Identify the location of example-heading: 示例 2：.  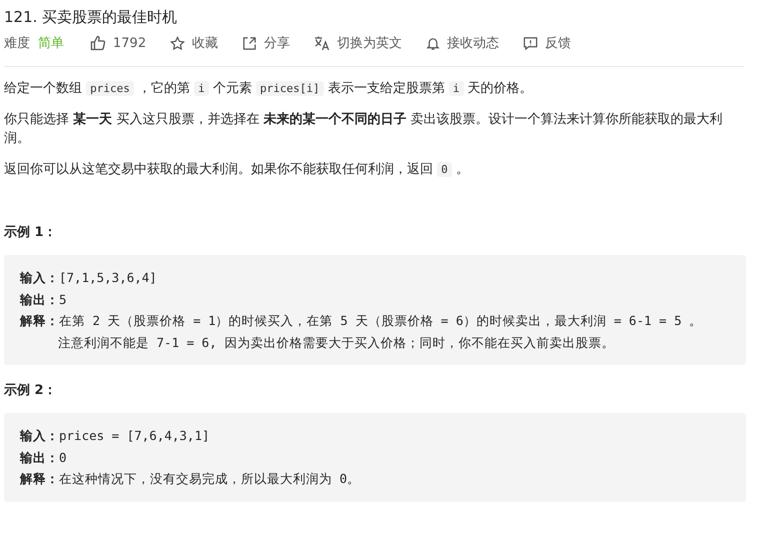
(31, 390).